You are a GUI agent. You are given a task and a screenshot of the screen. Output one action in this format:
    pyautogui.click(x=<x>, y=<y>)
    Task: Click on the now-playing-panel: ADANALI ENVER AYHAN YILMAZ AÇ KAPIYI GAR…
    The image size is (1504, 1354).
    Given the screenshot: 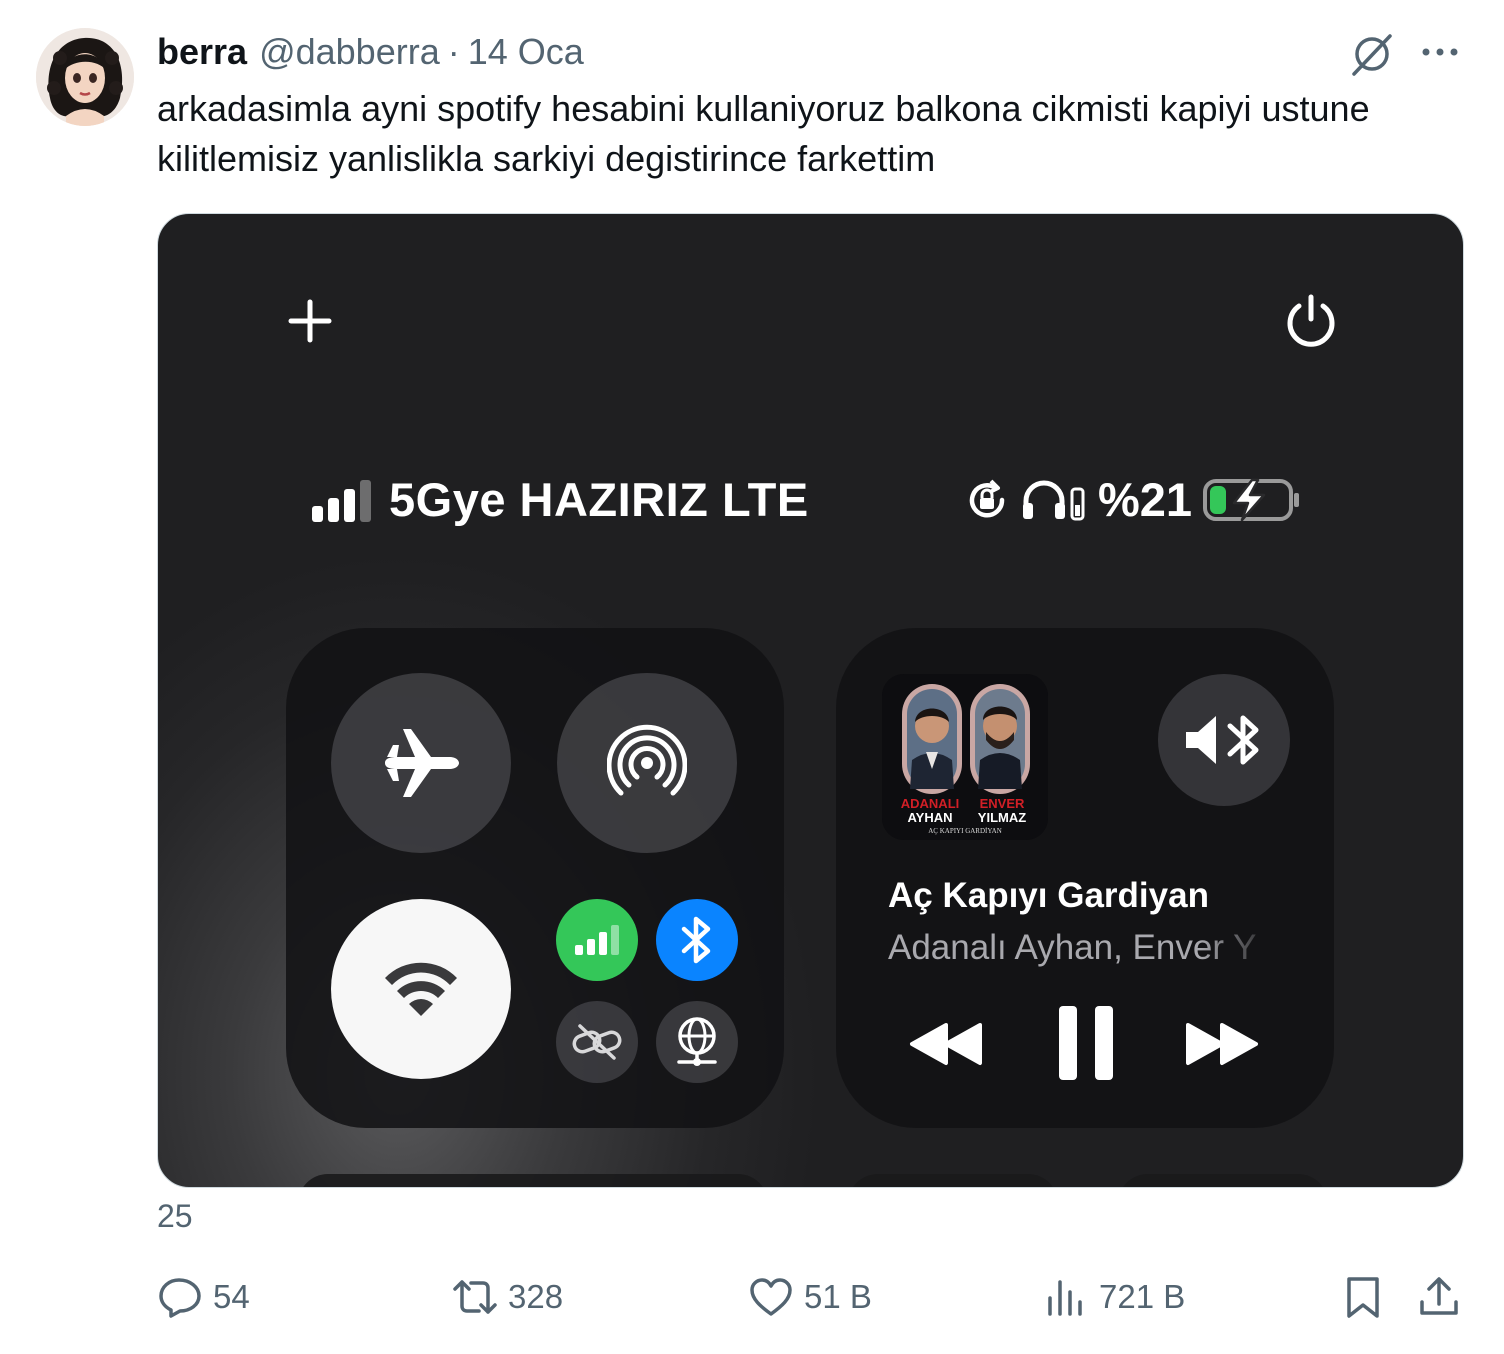 What is the action you would take?
    pyautogui.click(x=1085, y=878)
    